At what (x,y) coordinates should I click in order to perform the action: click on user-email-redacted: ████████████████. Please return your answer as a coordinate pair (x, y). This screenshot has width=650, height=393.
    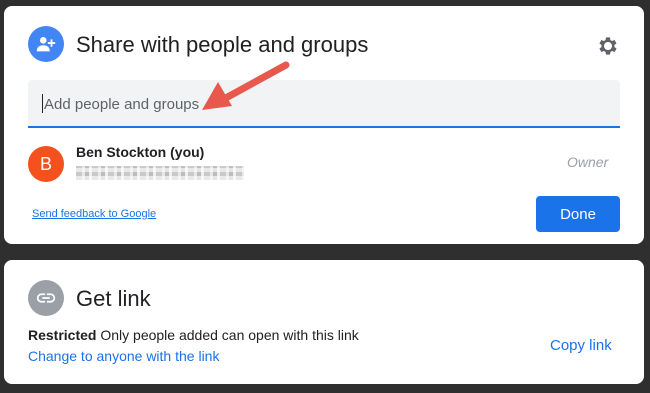
    Looking at the image, I should click on (160, 173).